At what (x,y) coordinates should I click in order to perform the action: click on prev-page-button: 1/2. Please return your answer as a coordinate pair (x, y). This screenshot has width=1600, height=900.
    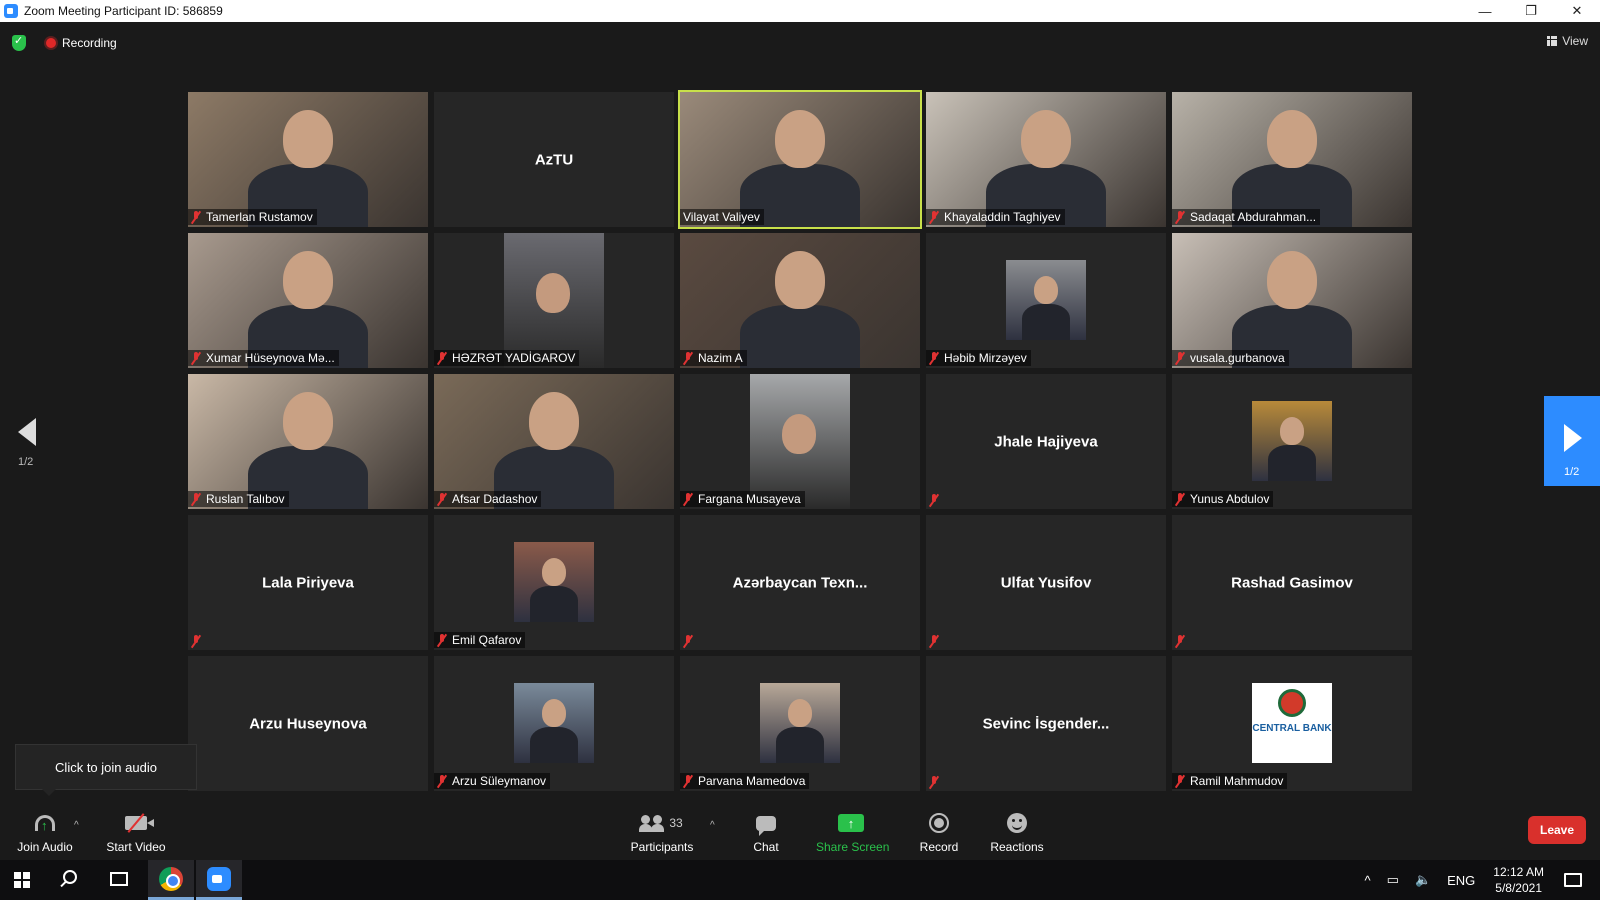
    Looking at the image, I should click on (32, 443).